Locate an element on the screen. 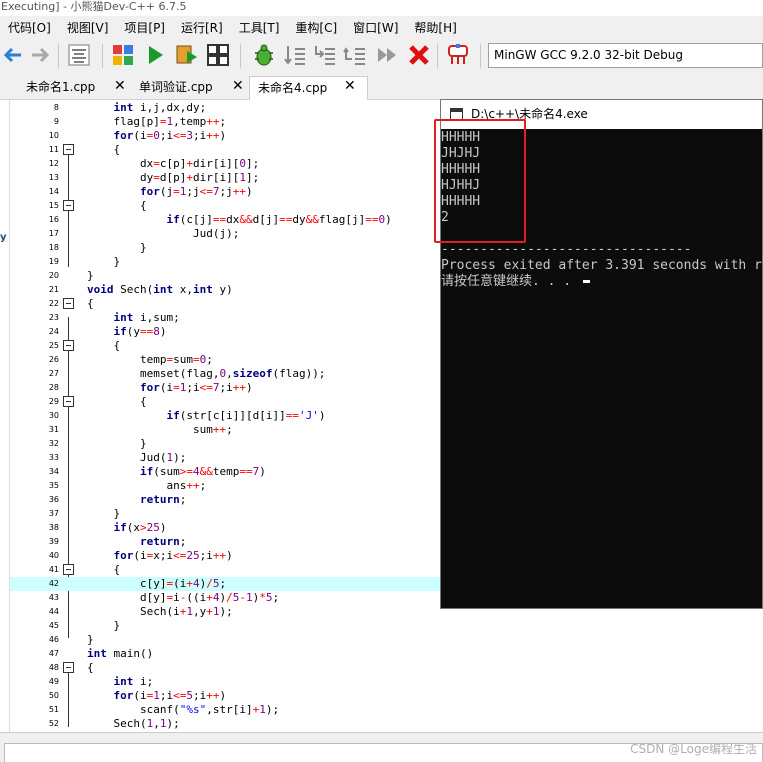 This screenshot has height=762, width=763. debug-bug-icon is located at coordinates (264, 55).